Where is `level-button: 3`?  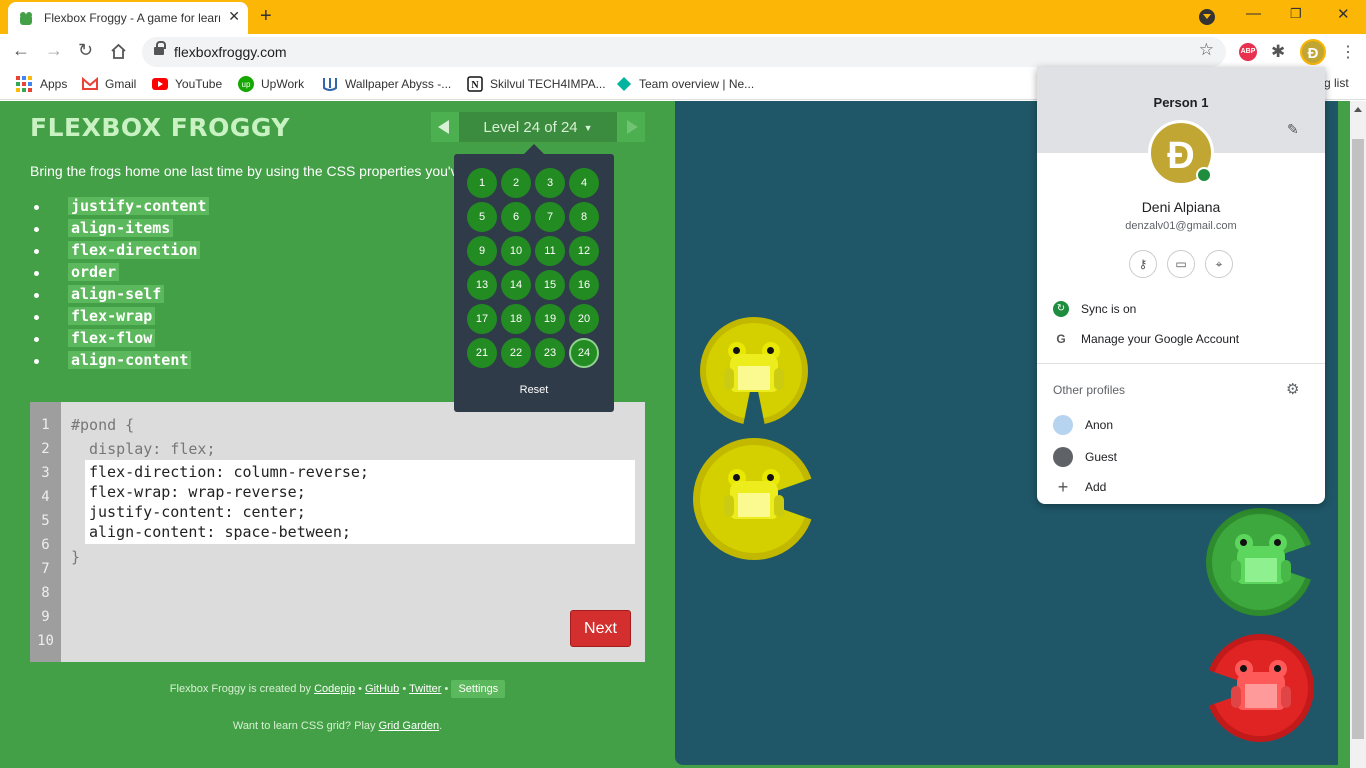
level-button: 3 is located at coordinates (550, 183).